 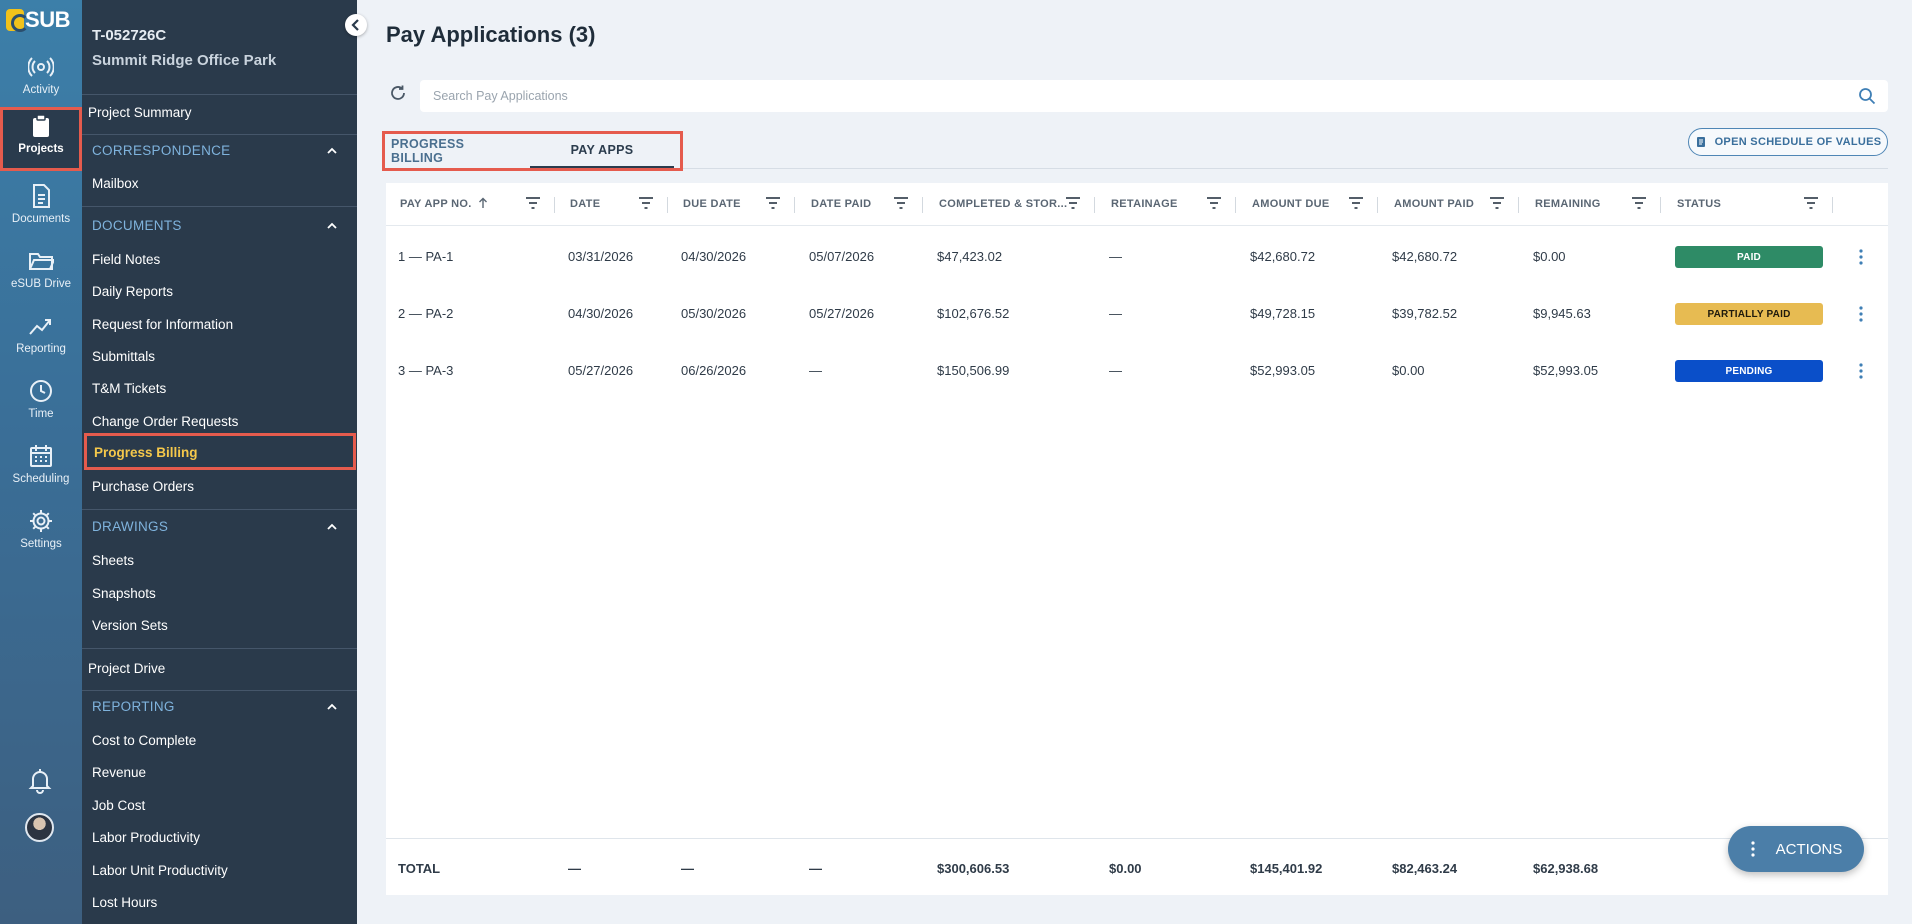 What do you see at coordinates (162, 324) in the screenshot?
I see `nav-request-for-information: Request for Information` at bounding box center [162, 324].